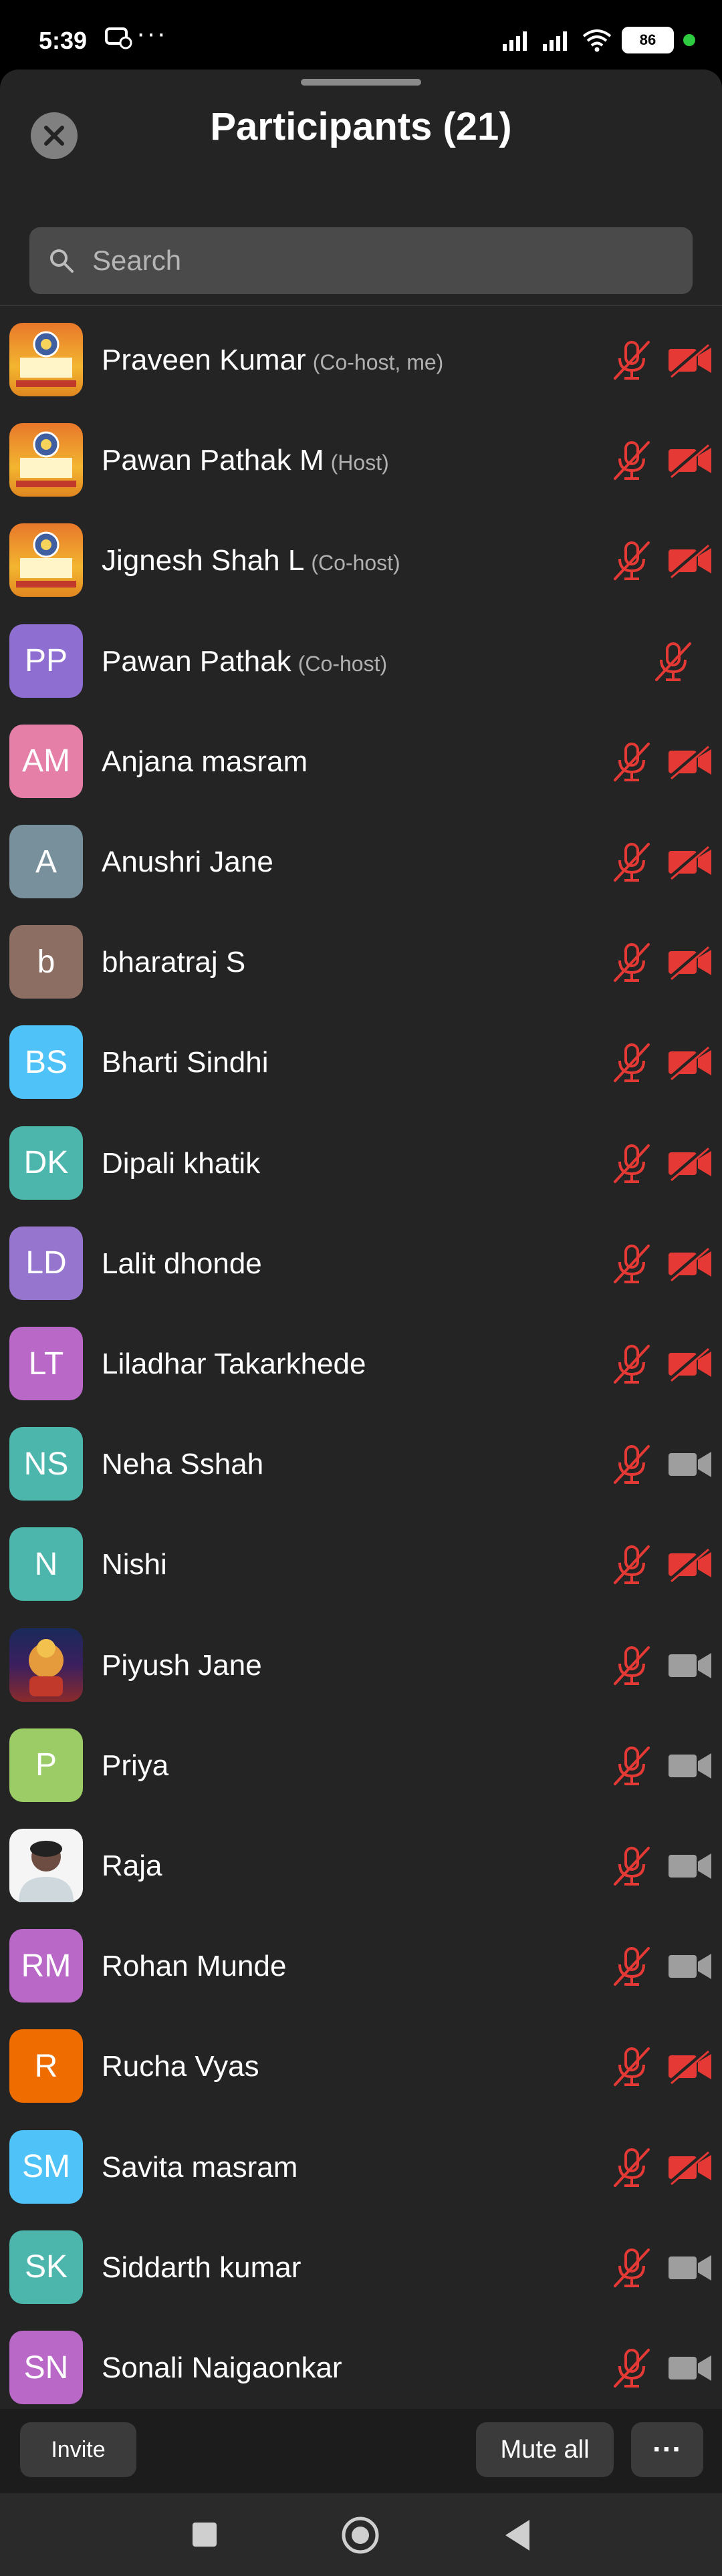 The height and width of the screenshot is (2576, 722). What do you see at coordinates (361, 1164) in the screenshot?
I see `participant-row: DK Dipali khatik` at bounding box center [361, 1164].